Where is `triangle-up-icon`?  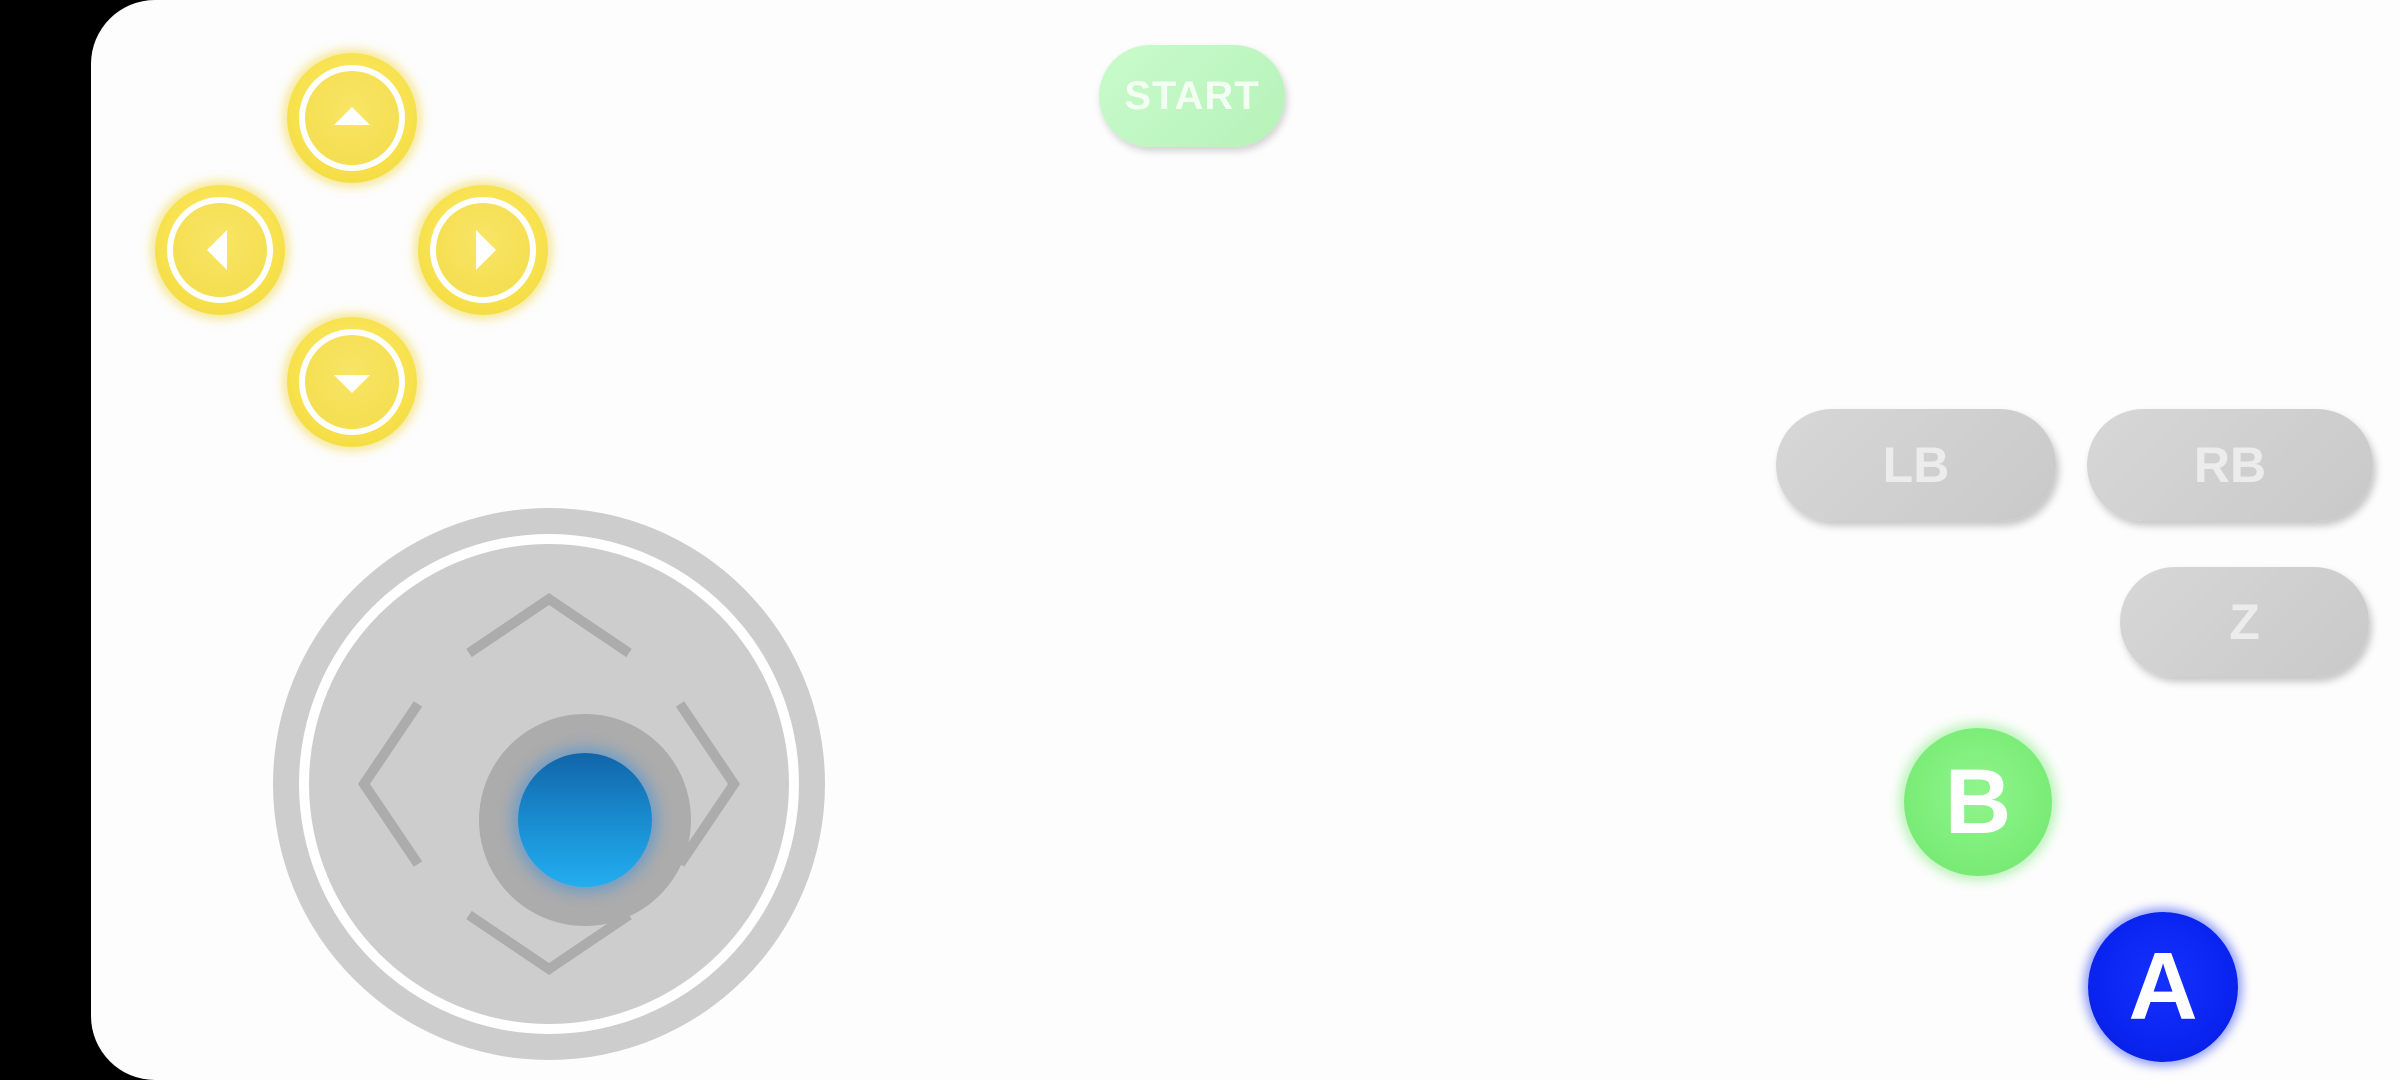
triangle-up-icon is located at coordinates (352, 116).